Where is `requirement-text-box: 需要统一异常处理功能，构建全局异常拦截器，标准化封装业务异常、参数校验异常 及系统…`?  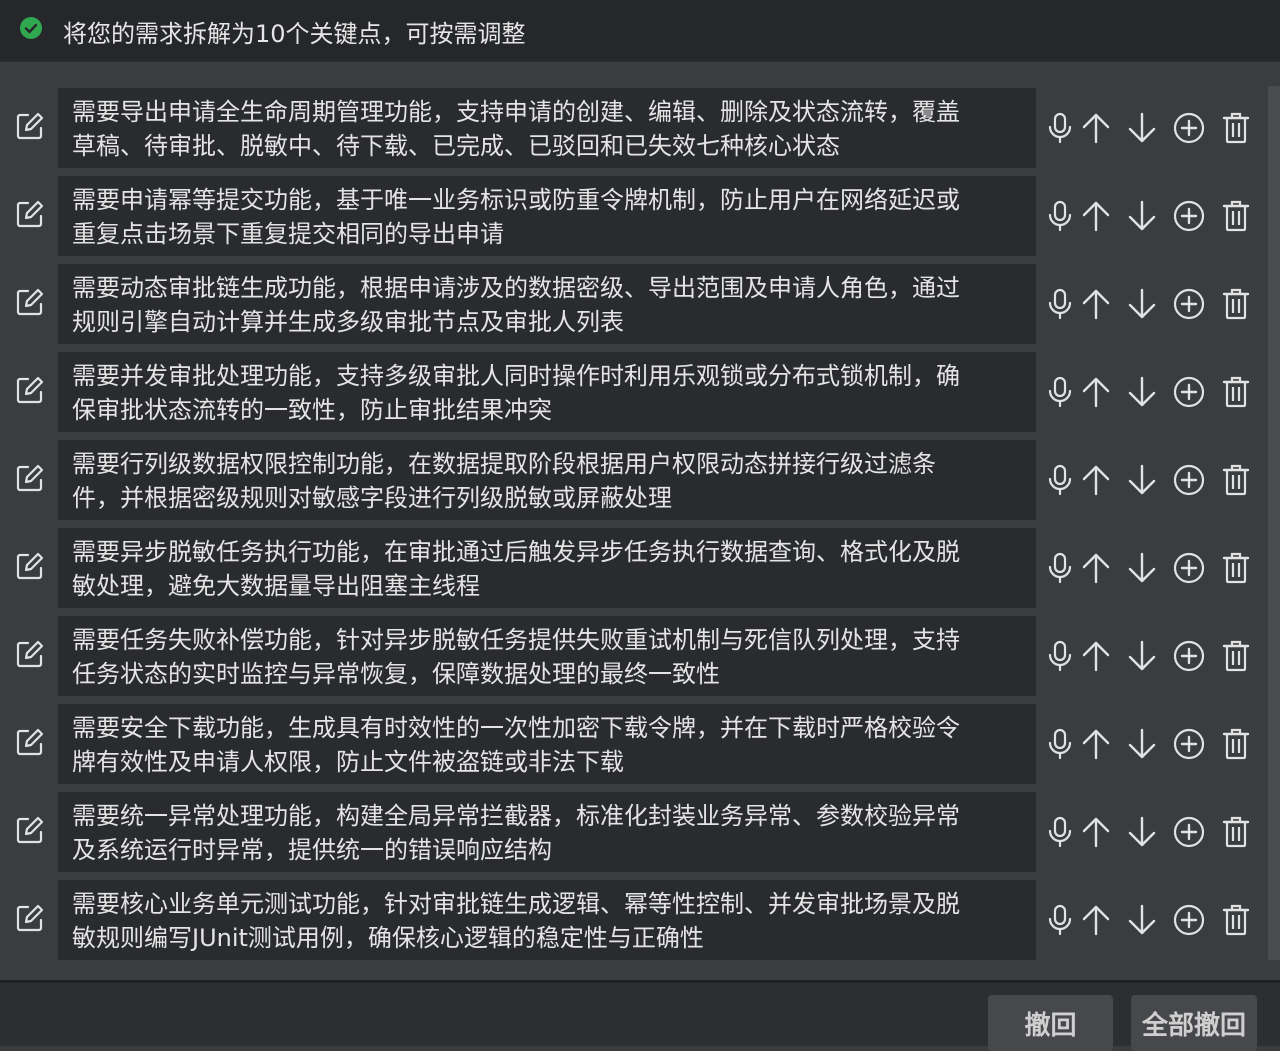 requirement-text-box: 需要统一异常处理功能，构建全局异常拦截器，标准化封装业务异常、参数校验异常 及系统… is located at coordinates (547, 832).